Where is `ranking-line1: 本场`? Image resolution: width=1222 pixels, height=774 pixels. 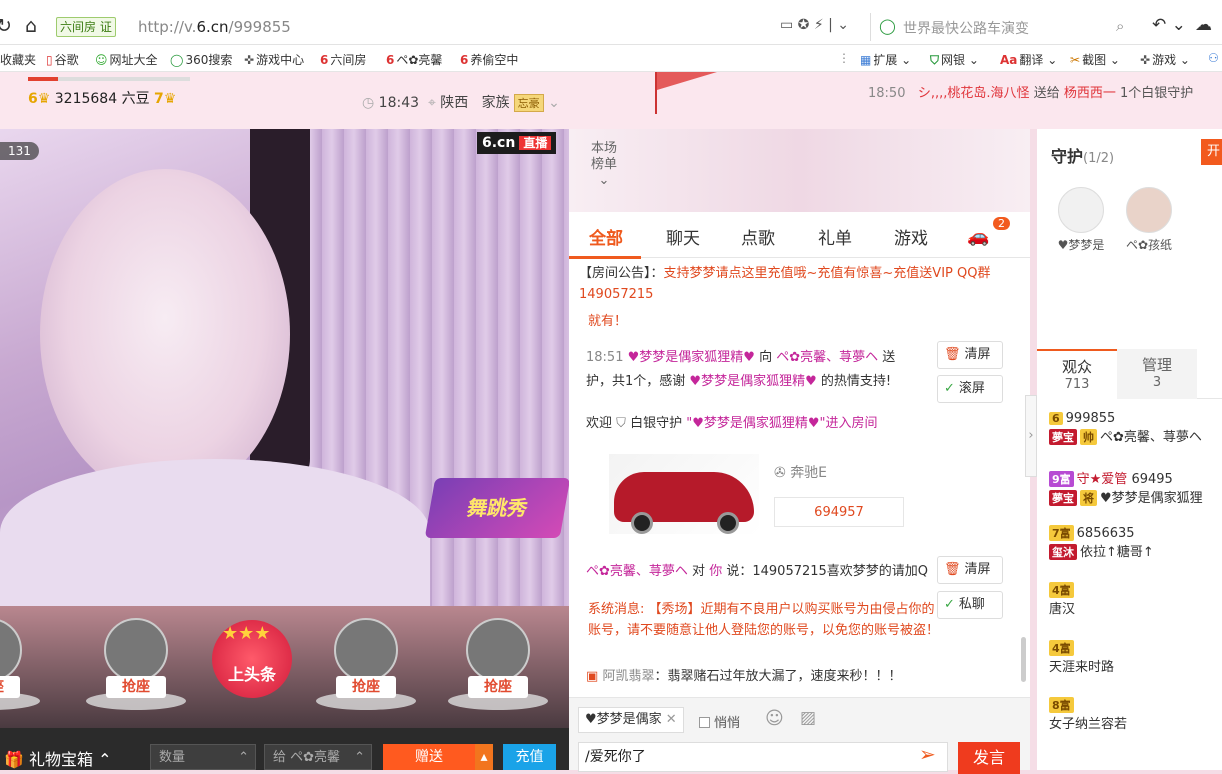 ranking-line1: 本场 is located at coordinates (604, 148).